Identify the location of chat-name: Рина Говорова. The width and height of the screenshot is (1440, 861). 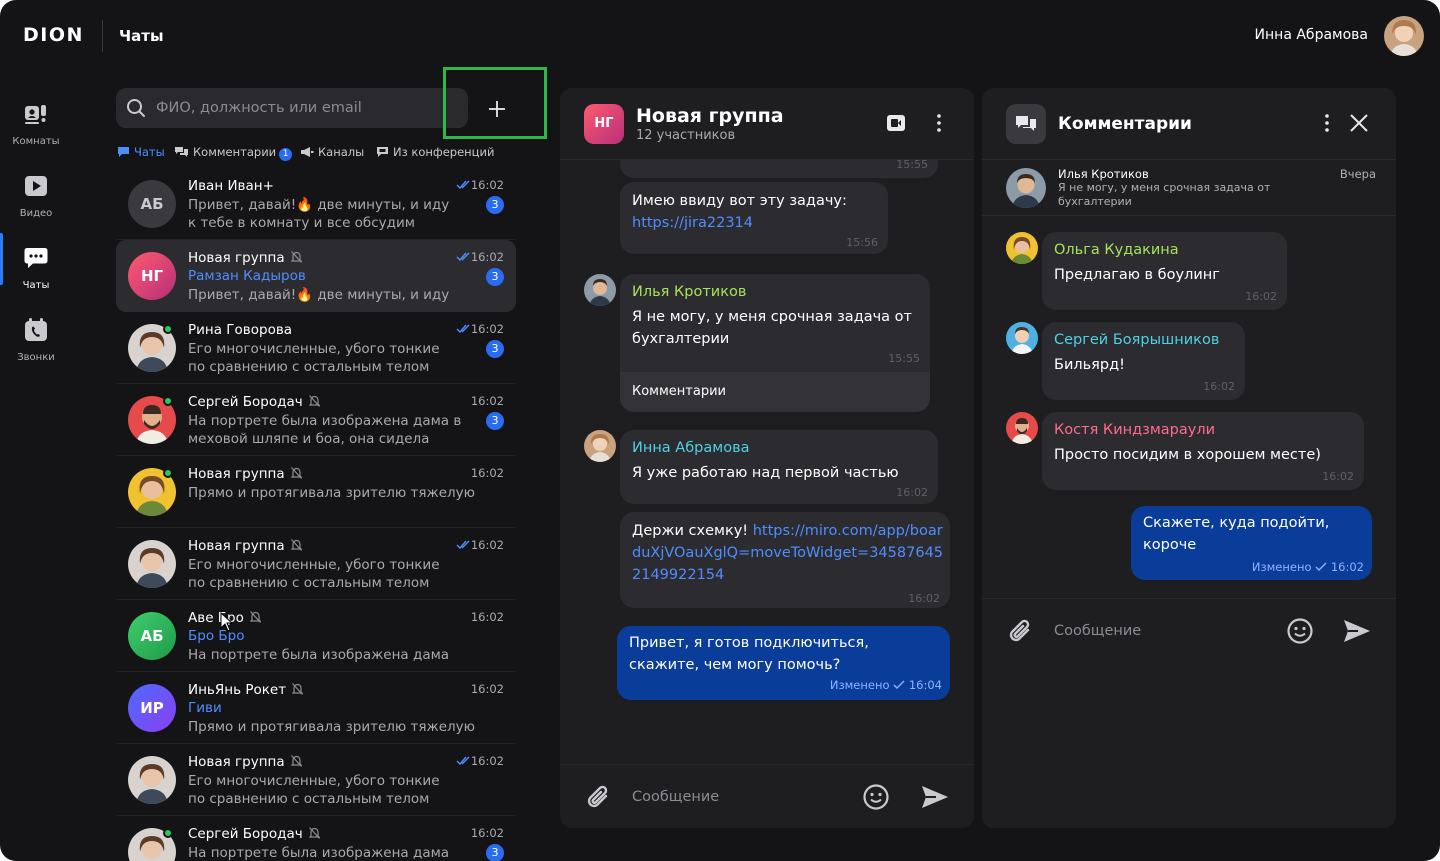
(240, 330).